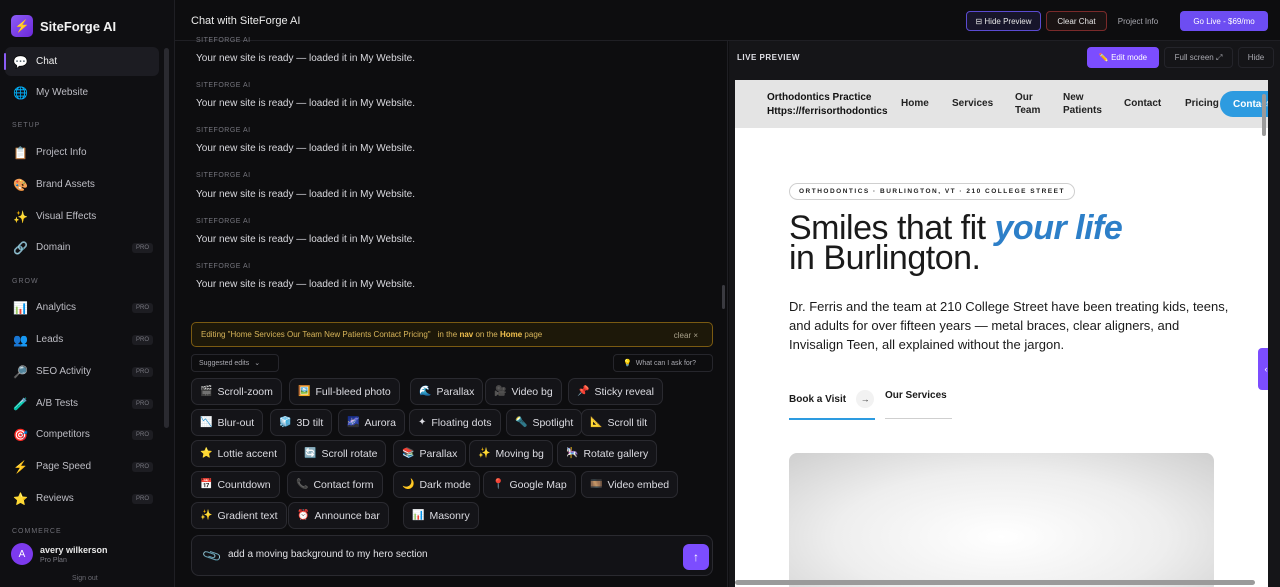 This screenshot has width=1280, height=587. What do you see at coordinates (538, 484) in the screenshot?
I see `chip-label: Google Map` at bounding box center [538, 484].